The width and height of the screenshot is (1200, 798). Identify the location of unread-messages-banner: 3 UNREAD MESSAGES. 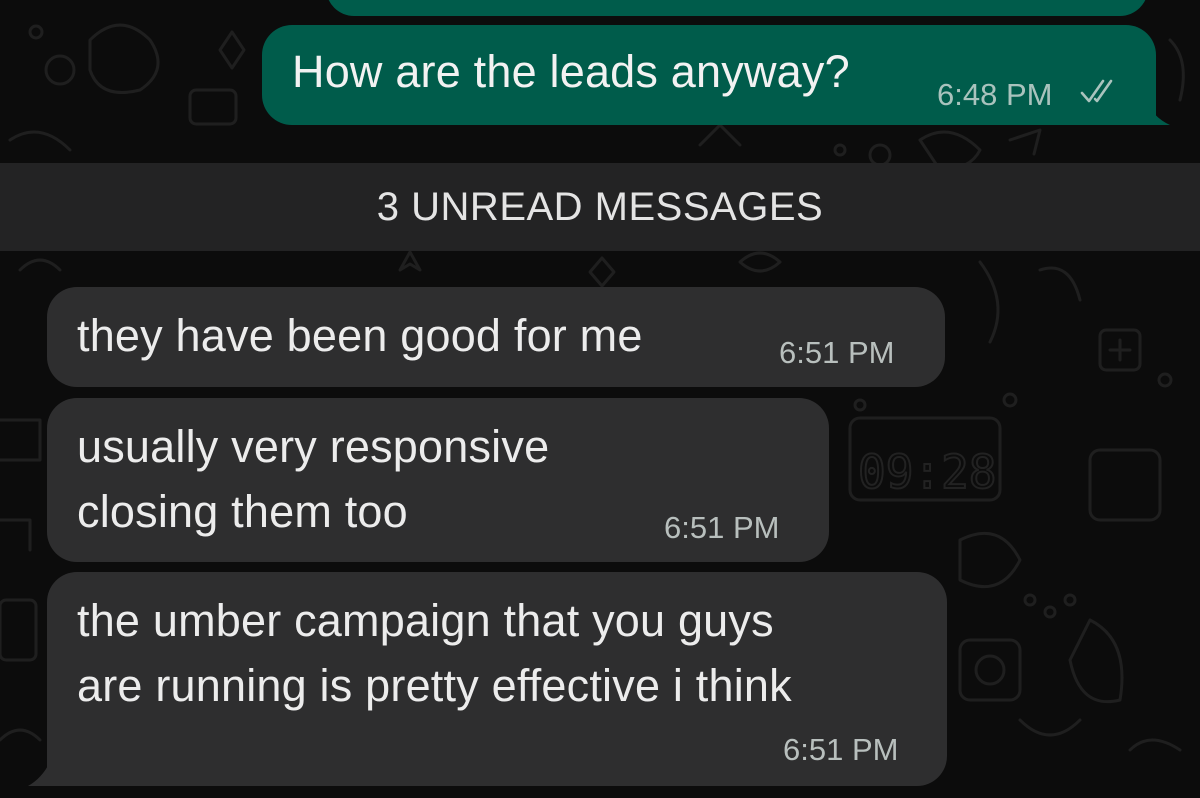
(600, 207).